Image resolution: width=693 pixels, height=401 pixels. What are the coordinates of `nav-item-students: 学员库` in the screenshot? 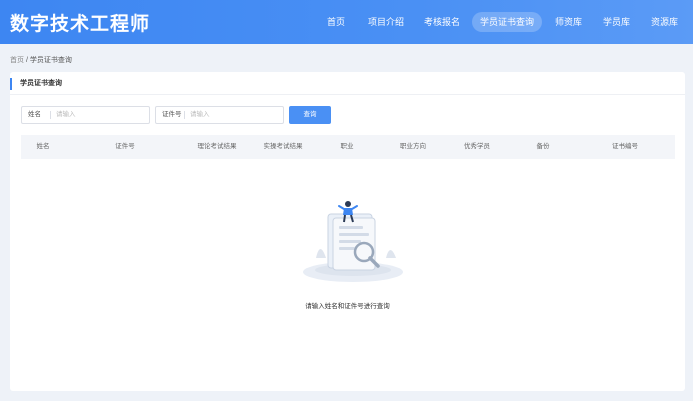 It's located at (616, 22).